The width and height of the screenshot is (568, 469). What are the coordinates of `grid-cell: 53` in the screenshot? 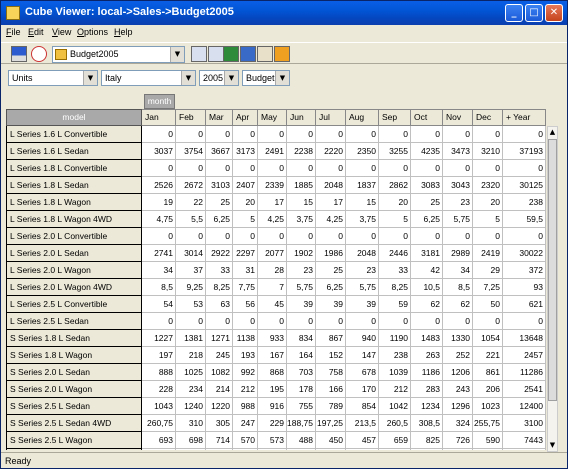 It's located at (191, 304).